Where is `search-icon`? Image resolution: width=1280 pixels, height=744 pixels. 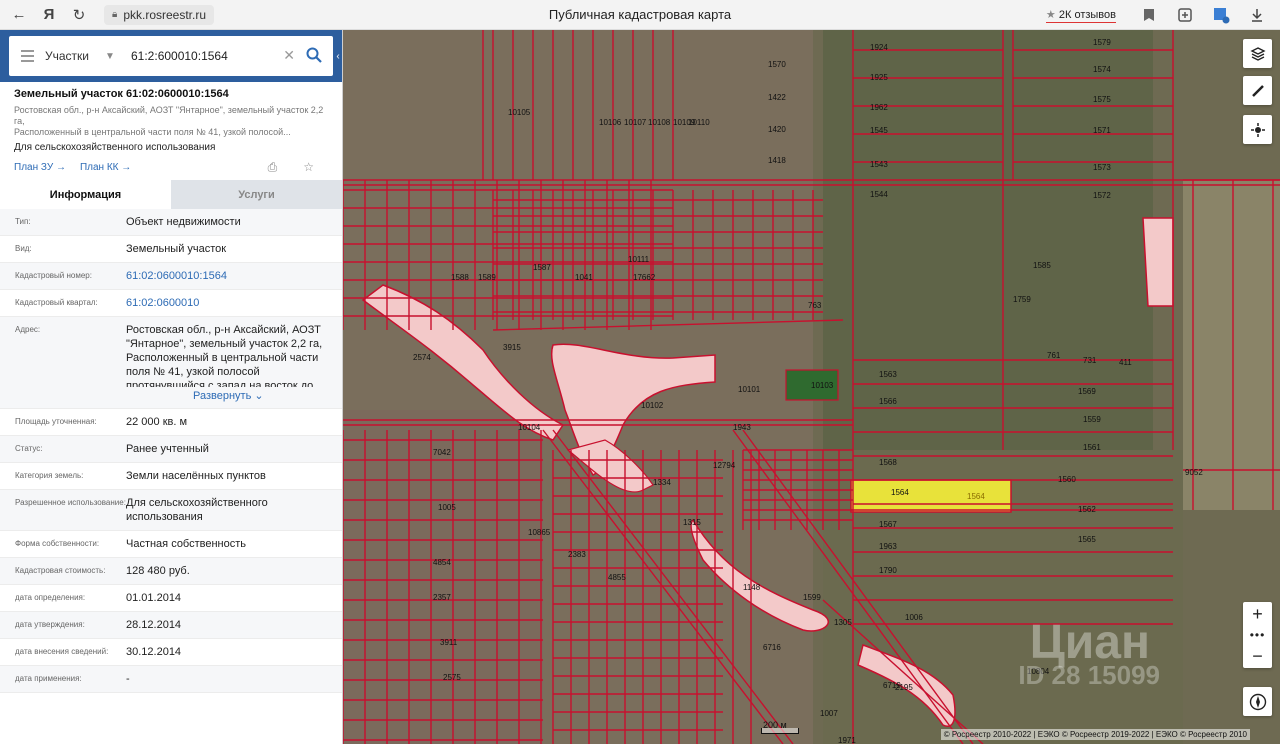 search-icon is located at coordinates (315, 56).